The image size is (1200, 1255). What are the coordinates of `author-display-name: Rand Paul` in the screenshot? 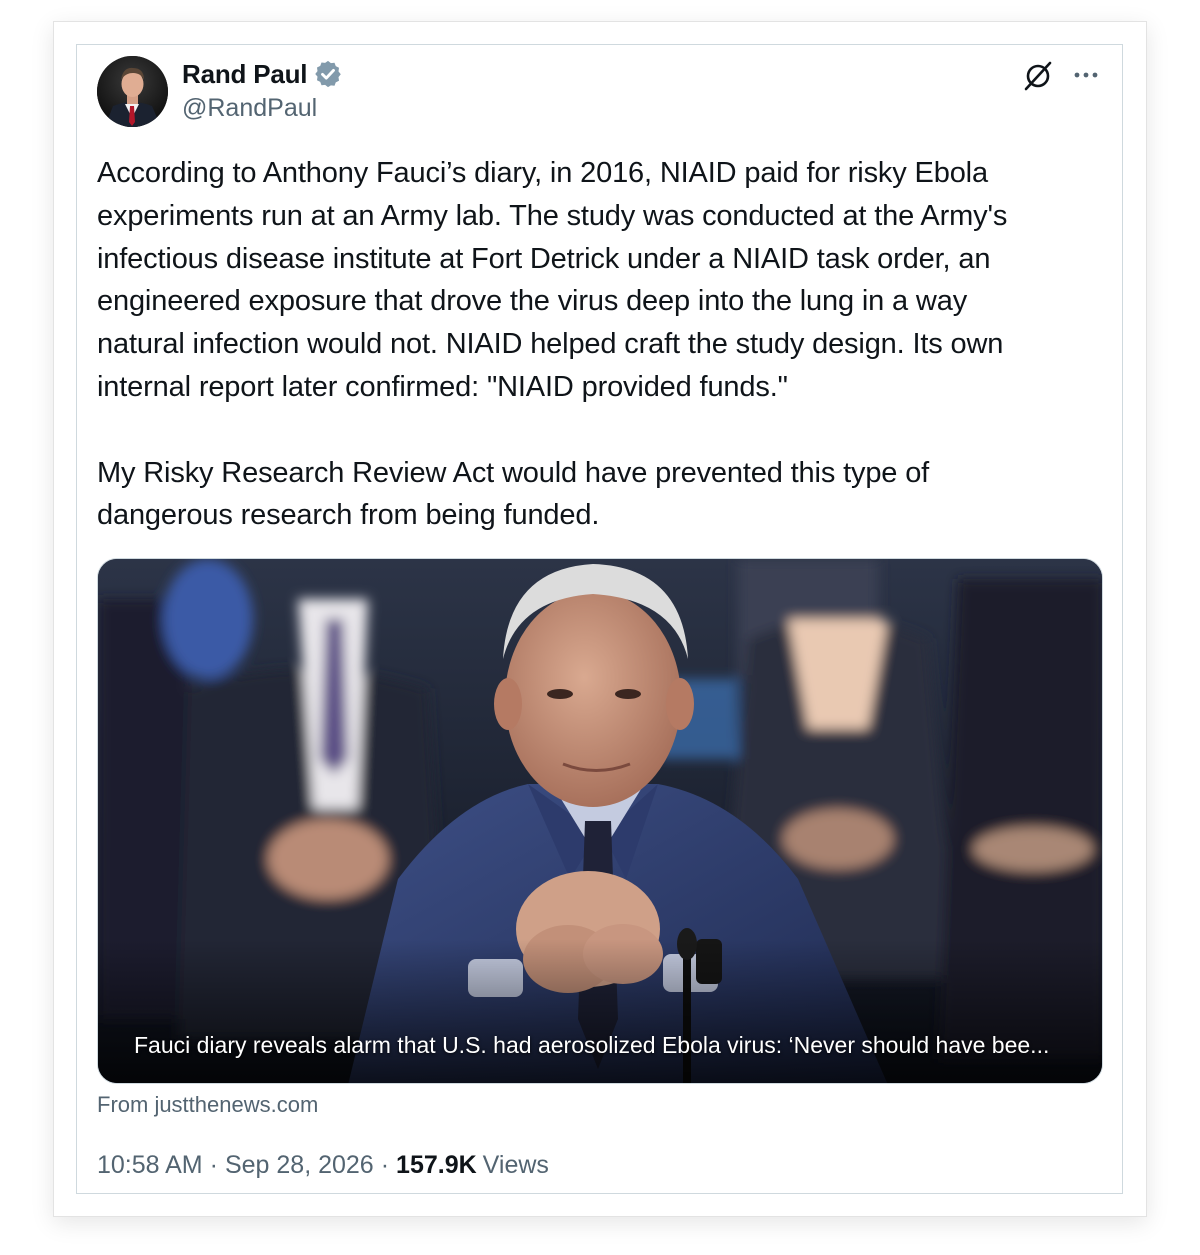 It's located at (245, 74).